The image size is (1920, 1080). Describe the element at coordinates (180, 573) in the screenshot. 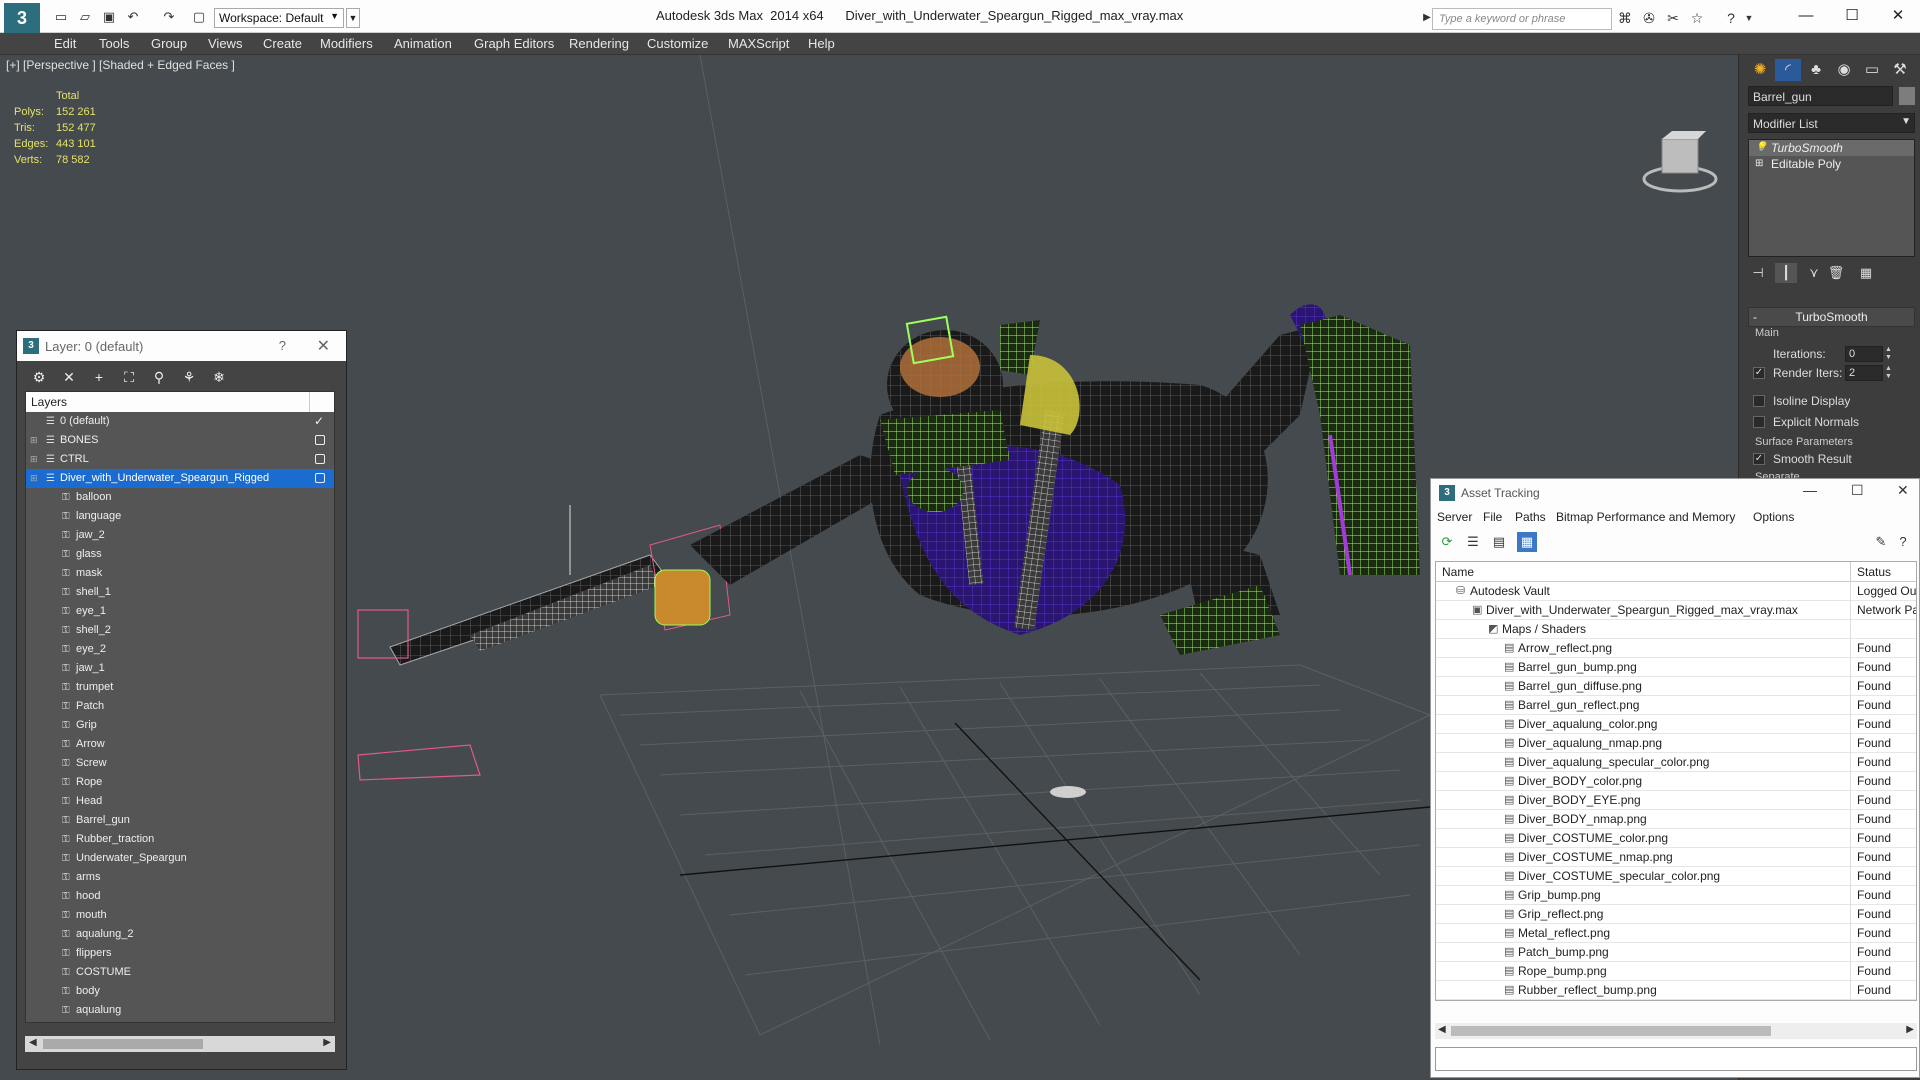

I see `layer-object-row: ⚿ mask` at that location.